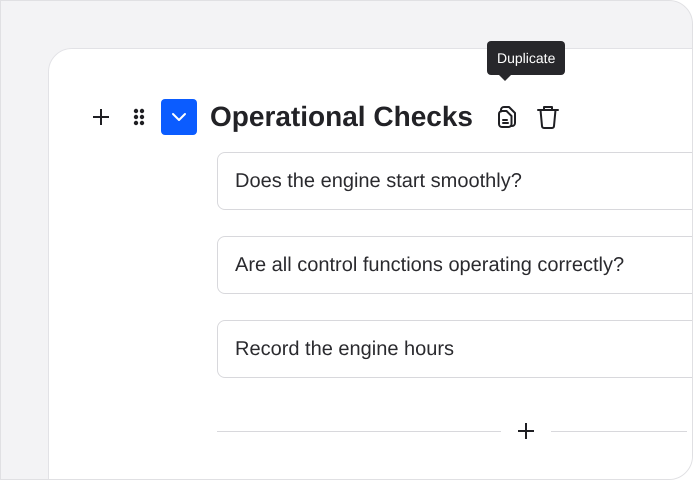 Image resolution: width=693 pixels, height=480 pixels. Describe the element at coordinates (139, 117) in the screenshot. I see `drag-handle-icon` at that location.